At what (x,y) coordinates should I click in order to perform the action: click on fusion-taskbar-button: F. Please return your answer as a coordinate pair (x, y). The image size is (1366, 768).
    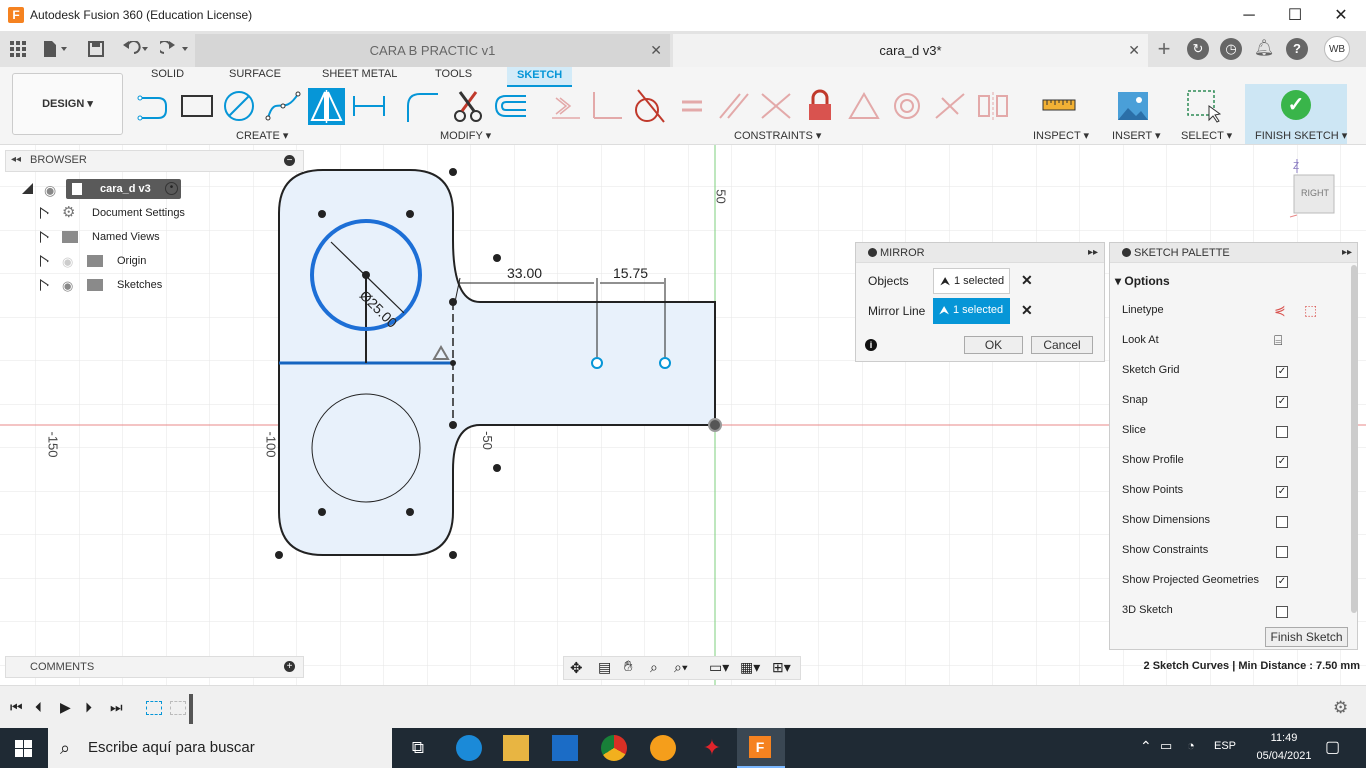
    Looking at the image, I should click on (761, 748).